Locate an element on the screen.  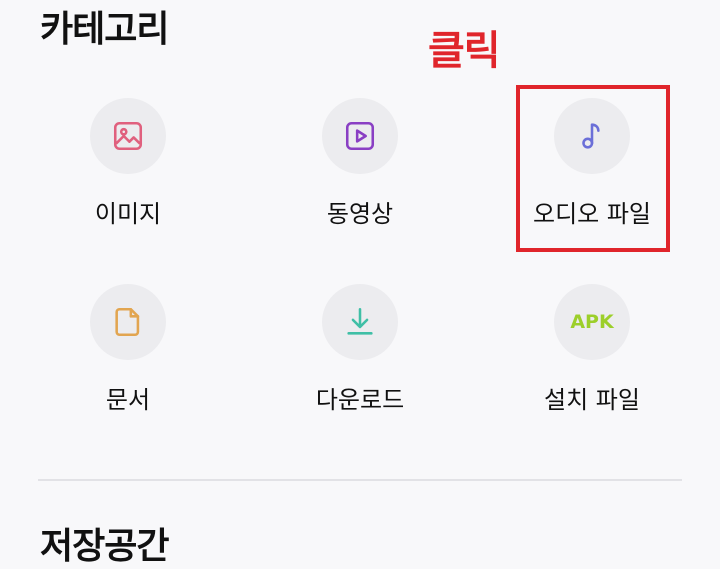
category-label: 다운로드 is located at coordinates (360, 400).